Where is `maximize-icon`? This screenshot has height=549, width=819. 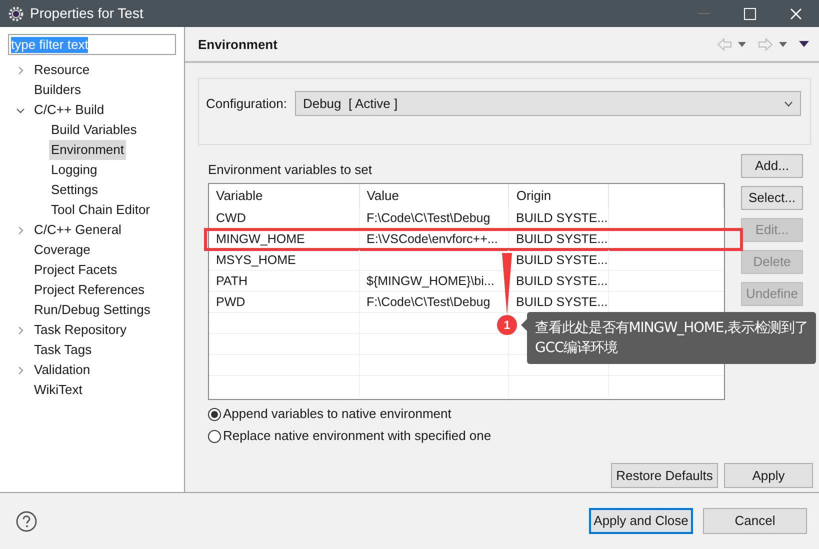 maximize-icon is located at coordinates (750, 14).